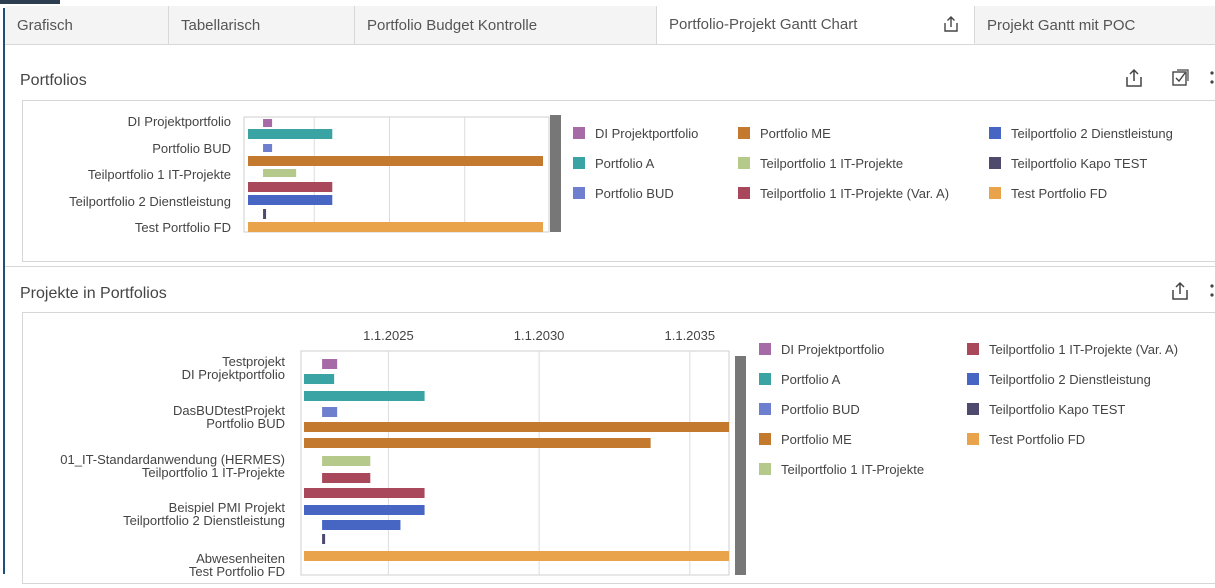  What do you see at coordinates (87, 25) in the screenshot?
I see `tab-grafisch: Grafisch` at bounding box center [87, 25].